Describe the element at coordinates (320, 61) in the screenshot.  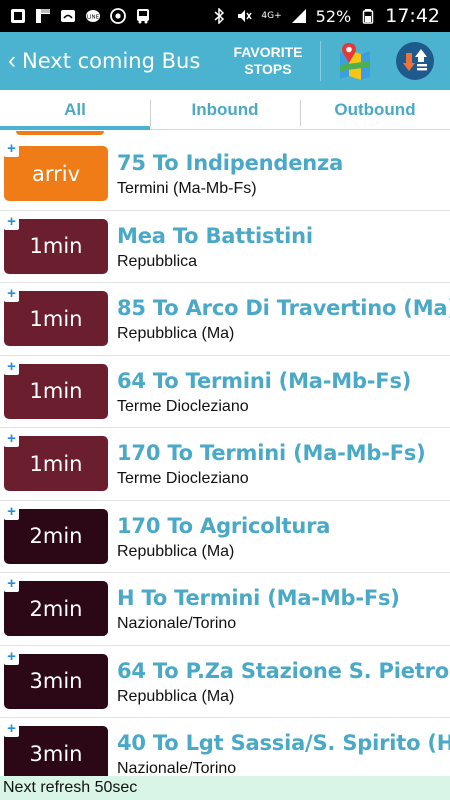
I see `header-divider` at that location.